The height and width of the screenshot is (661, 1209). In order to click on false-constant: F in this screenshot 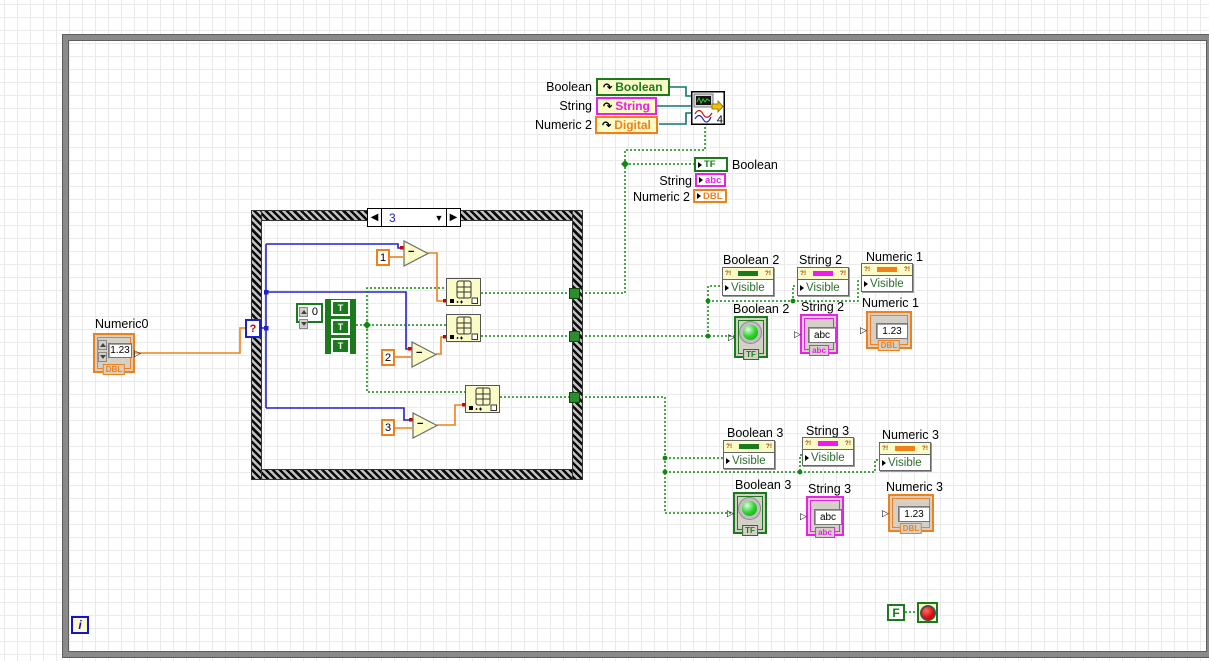, I will do `click(896, 612)`.